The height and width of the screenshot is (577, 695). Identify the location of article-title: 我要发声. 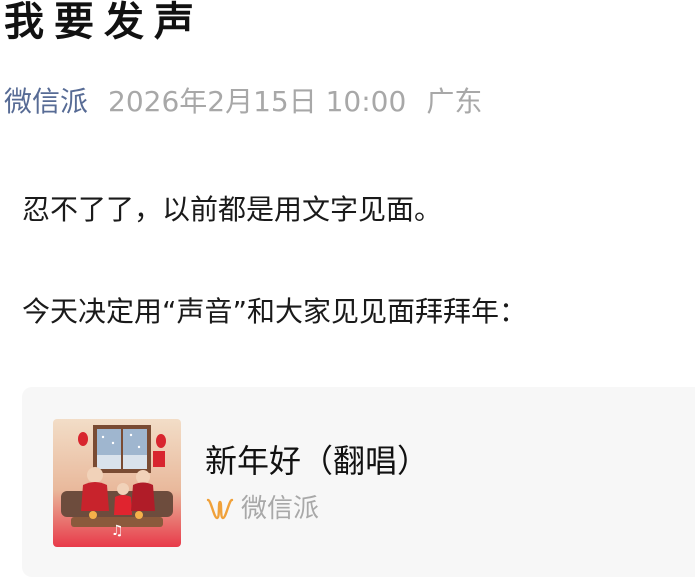
(104, 22).